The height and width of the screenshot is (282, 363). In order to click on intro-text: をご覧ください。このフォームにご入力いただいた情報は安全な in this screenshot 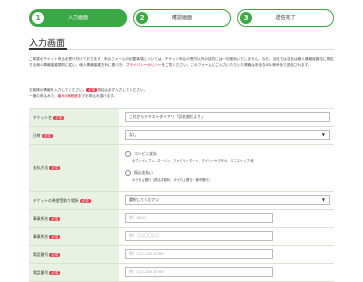, I will do `click(213, 65)`.